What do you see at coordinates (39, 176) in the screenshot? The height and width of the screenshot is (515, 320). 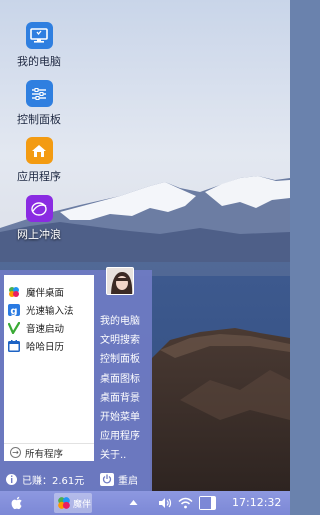 I see `desktop-icon-label: 应用程序` at bounding box center [39, 176].